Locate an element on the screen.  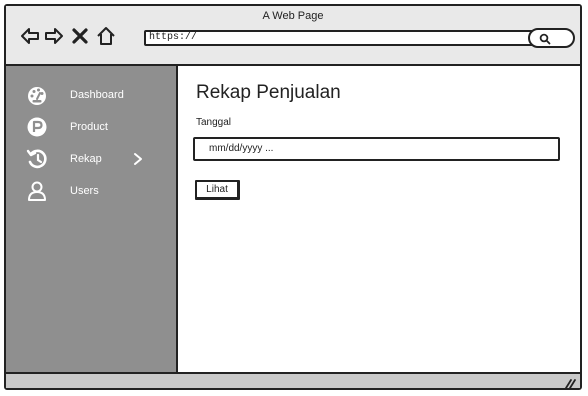
window-title: A Web Page is located at coordinates (293, 16).